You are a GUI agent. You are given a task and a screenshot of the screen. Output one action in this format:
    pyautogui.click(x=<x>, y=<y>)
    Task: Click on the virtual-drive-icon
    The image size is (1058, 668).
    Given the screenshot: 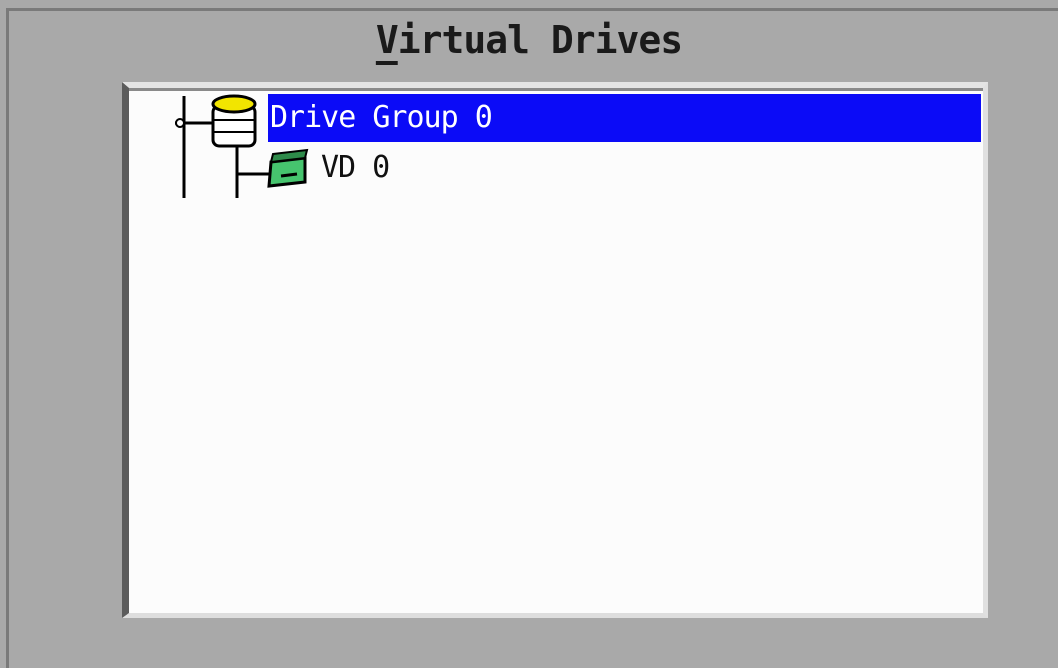 What is the action you would take?
    pyautogui.click(x=288, y=168)
    